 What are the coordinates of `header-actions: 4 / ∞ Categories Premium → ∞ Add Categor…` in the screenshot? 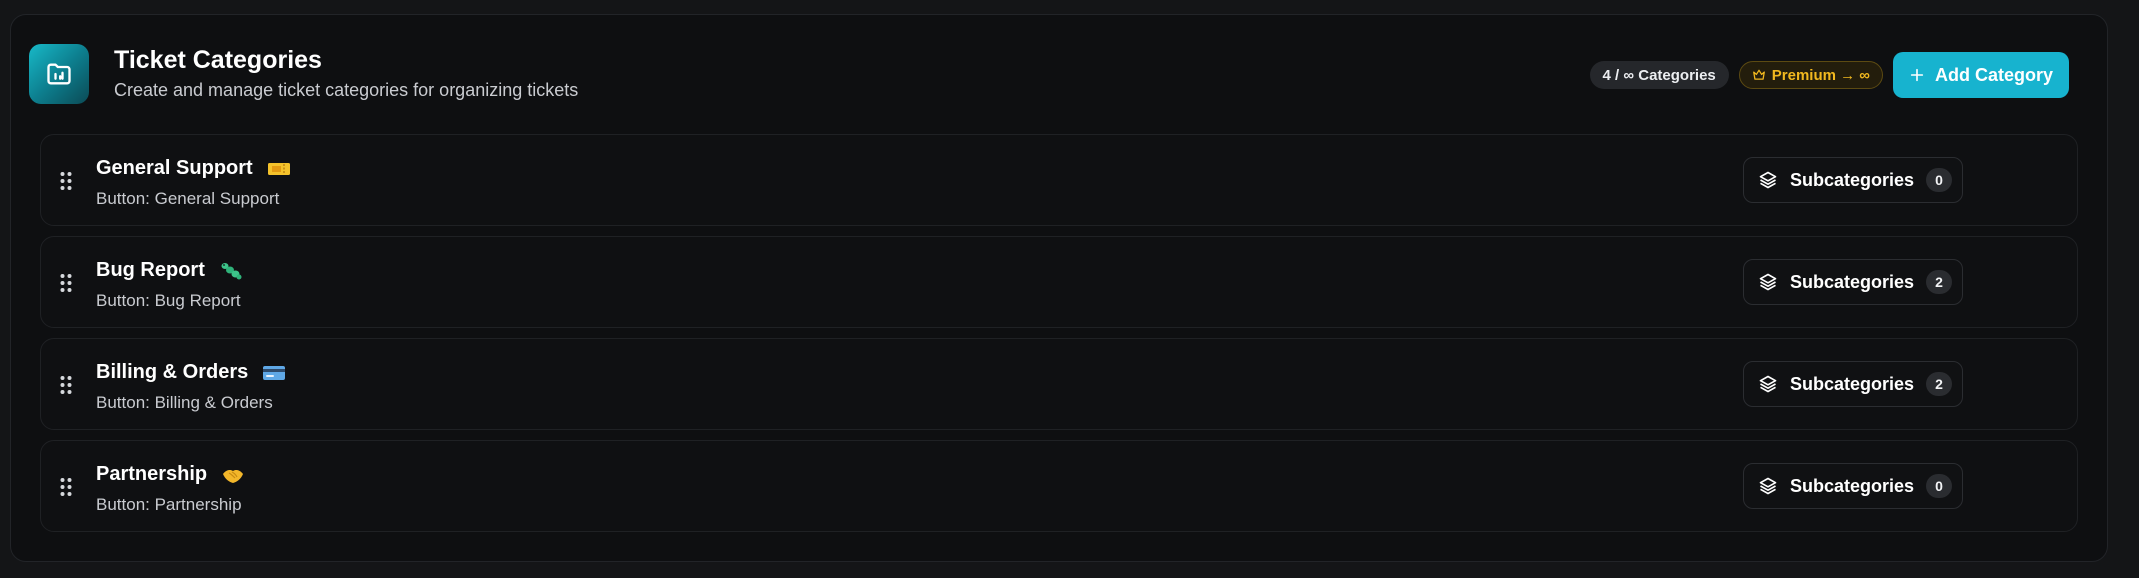 It's located at (1829, 75).